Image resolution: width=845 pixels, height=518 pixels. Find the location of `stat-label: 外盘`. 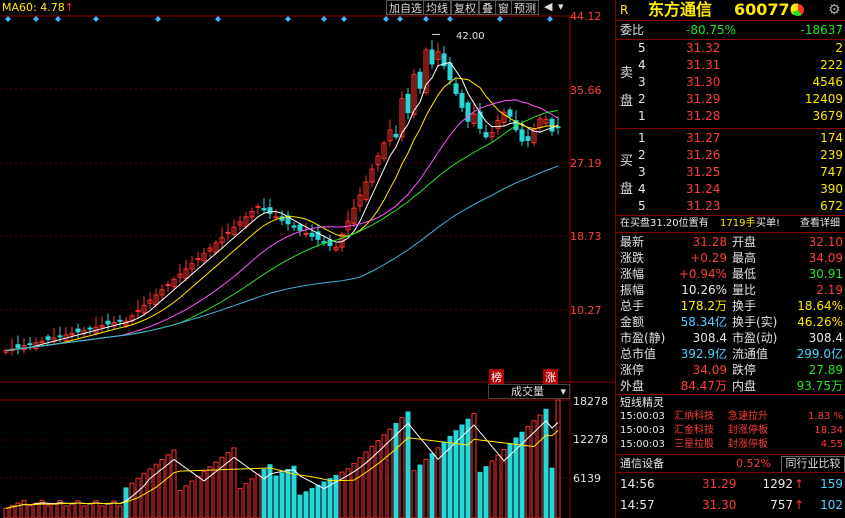

stat-label: 外盘 is located at coordinates (632, 386).